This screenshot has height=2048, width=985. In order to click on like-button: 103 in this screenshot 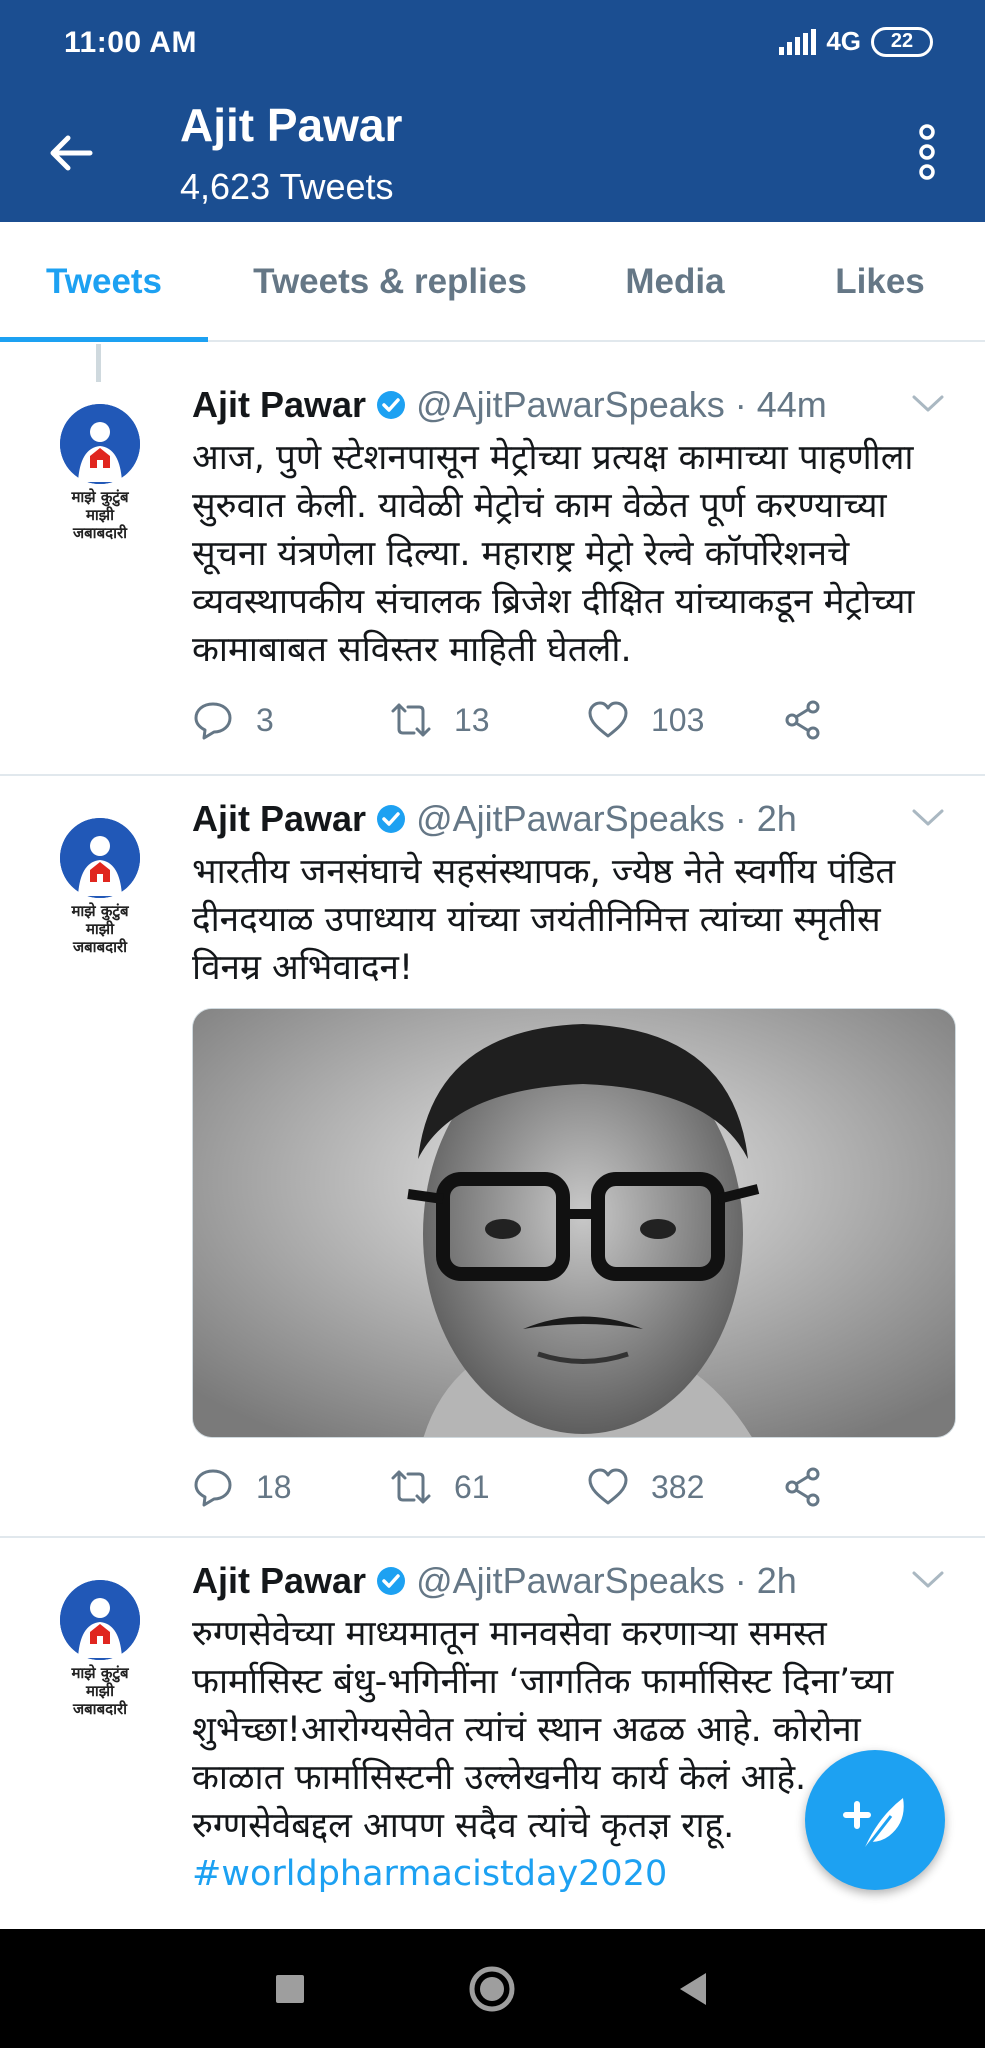, I will do `click(645, 720)`.